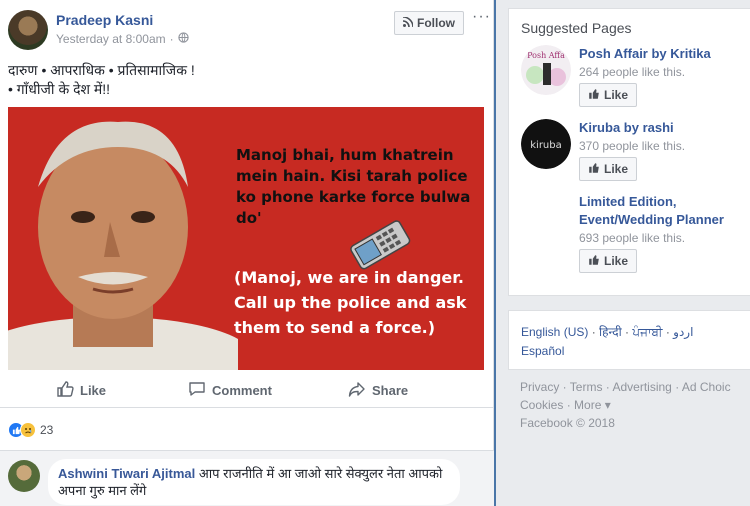 This screenshot has width=750, height=506. I want to click on rss-icon, so click(408, 23).